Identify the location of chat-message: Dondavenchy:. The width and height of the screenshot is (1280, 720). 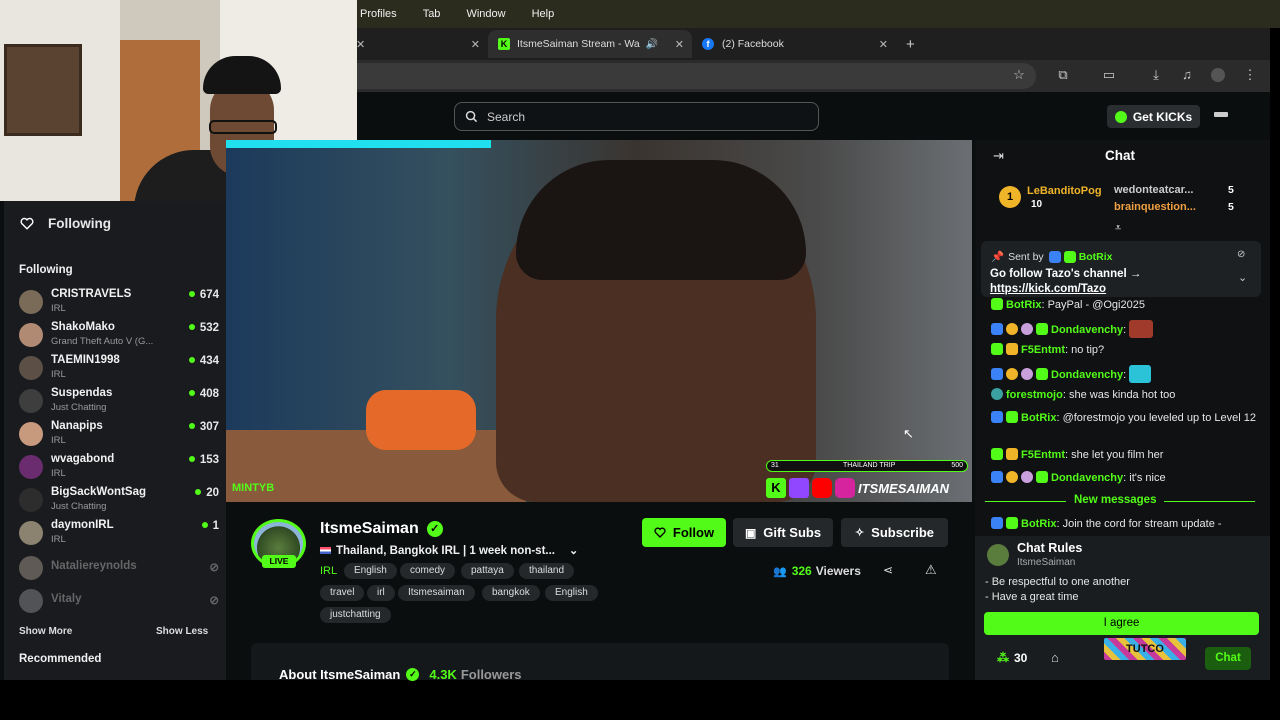
(1126, 374).